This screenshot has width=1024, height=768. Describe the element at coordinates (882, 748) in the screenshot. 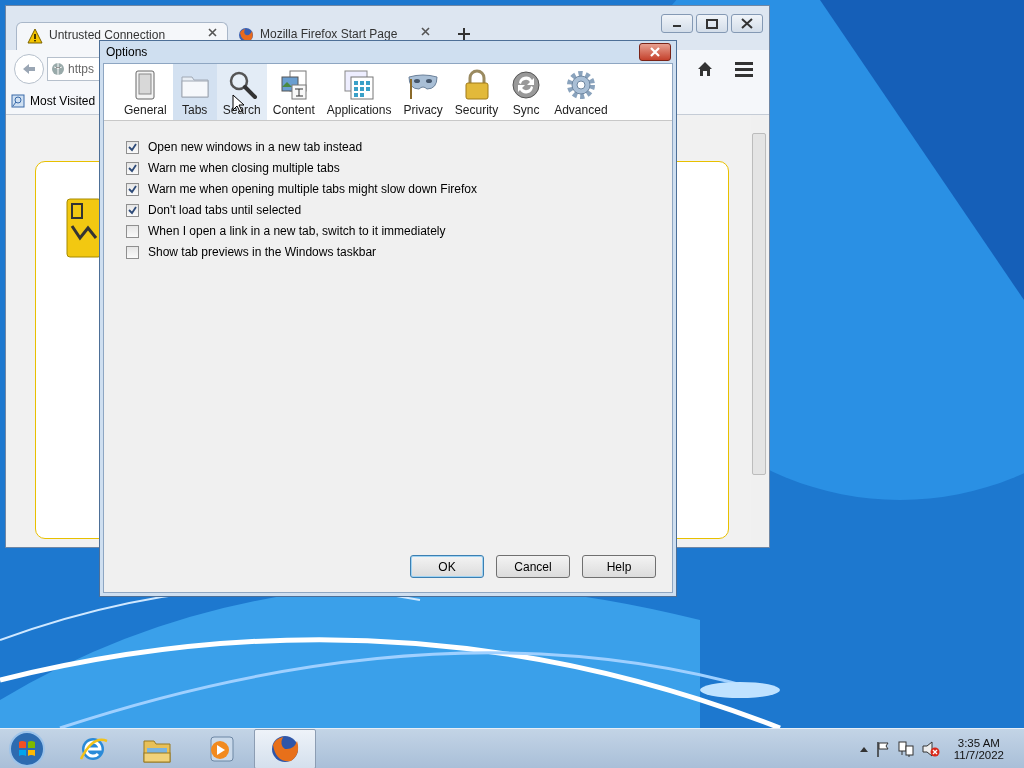

I see `flag-icon` at that location.